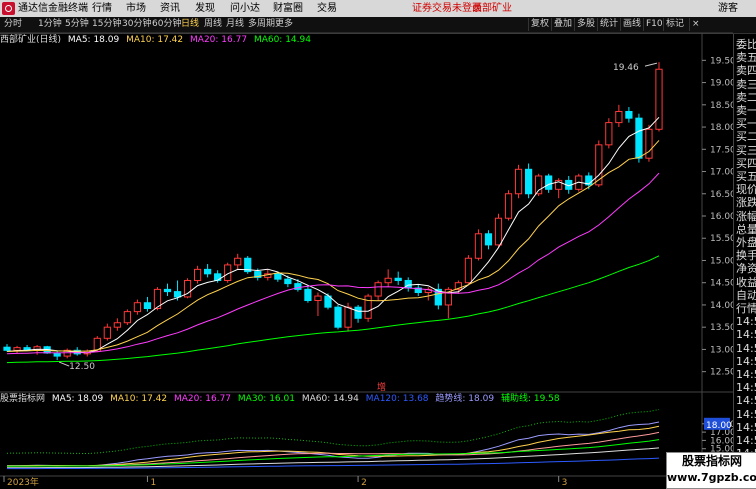  Describe the element at coordinates (746, 85) in the screenshot. I see `sidebar-item: 卖三` at that location.